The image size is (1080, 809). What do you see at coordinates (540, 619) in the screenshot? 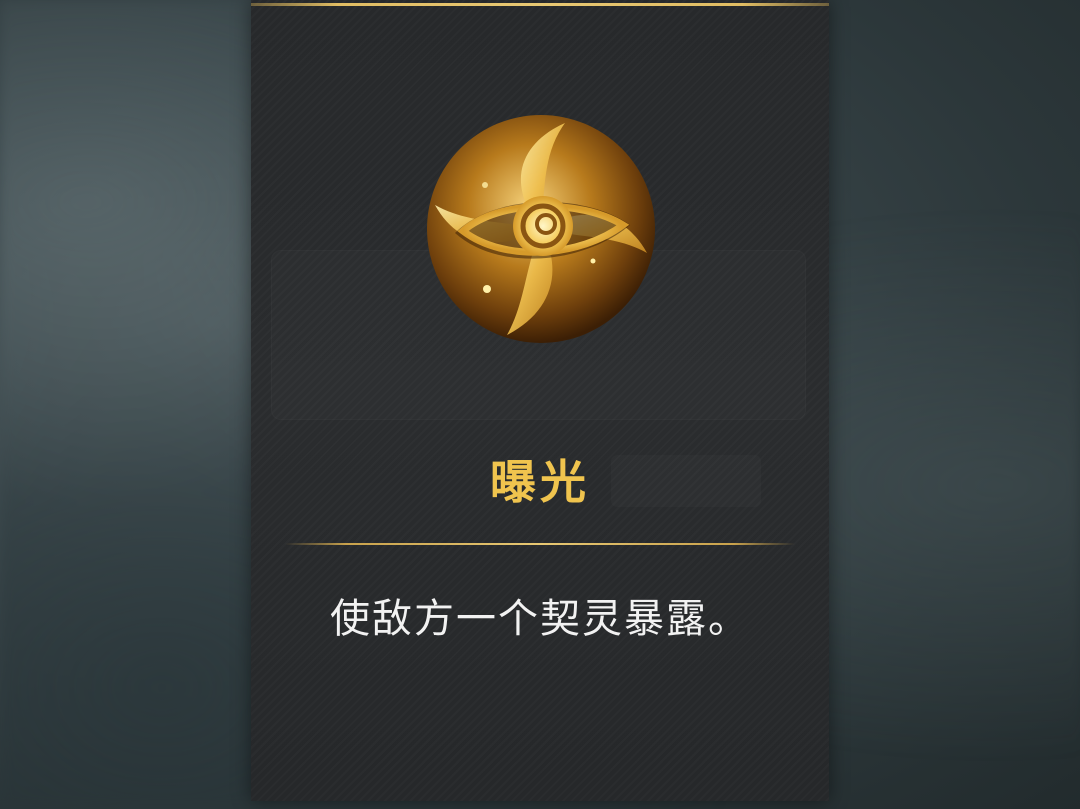
I see `skill-description: 使敌方一个契灵暴露。` at bounding box center [540, 619].